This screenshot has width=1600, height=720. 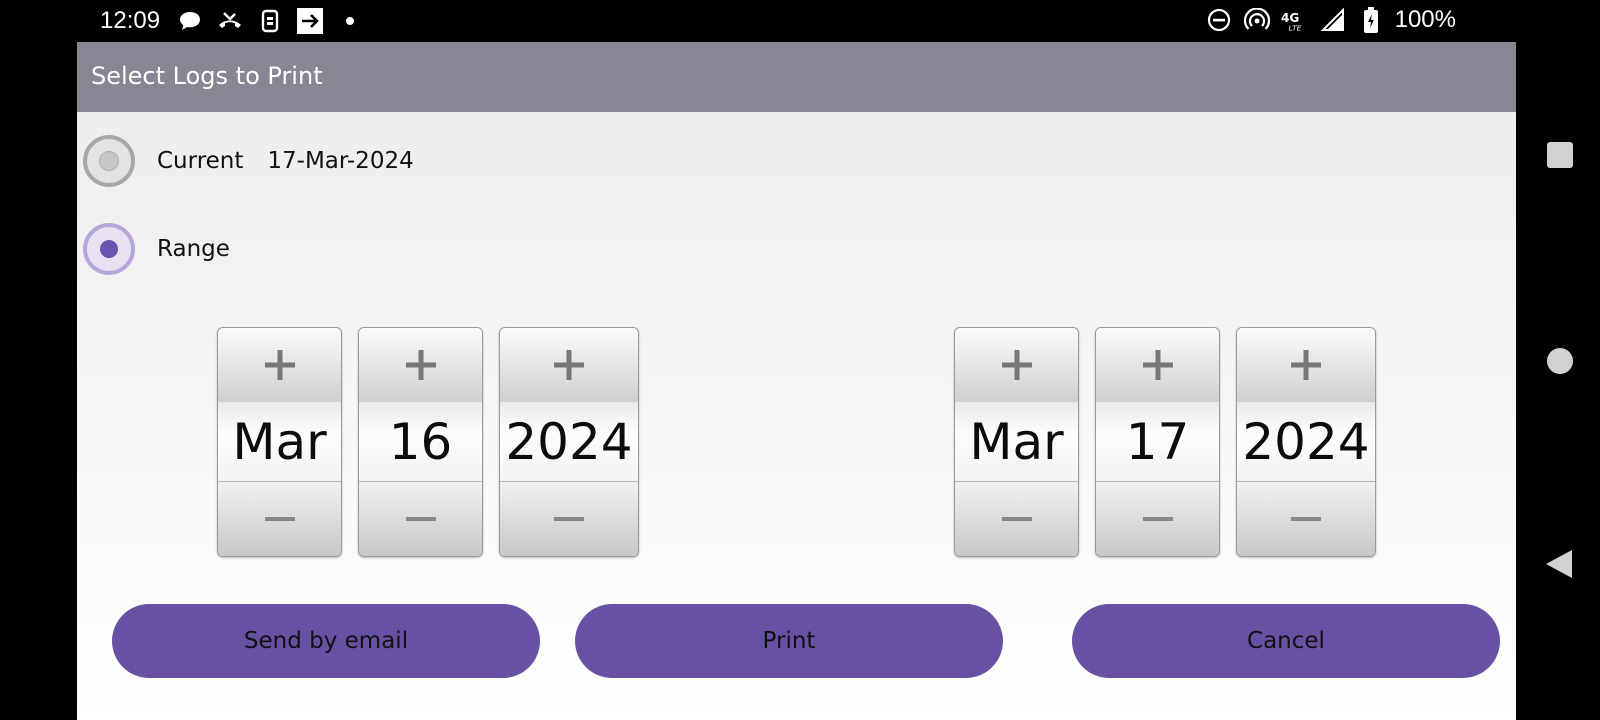 What do you see at coordinates (758, 21) in the screenshot?
I see `status-bar: 12:09 4G LTE 100%` at bounding box center [758, 21].